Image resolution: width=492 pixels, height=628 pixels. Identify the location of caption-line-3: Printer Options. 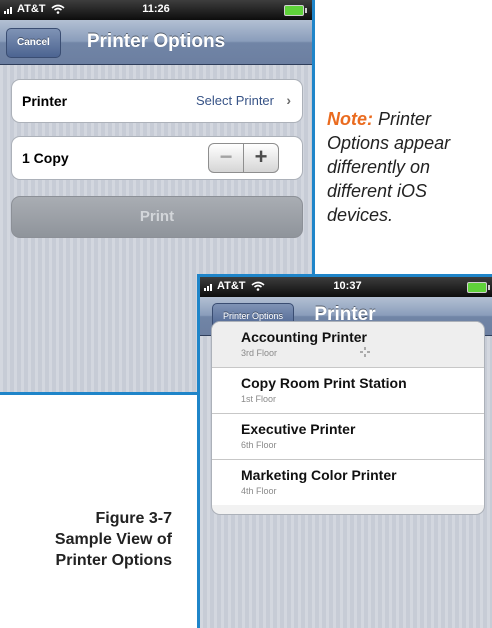
(113, 560).